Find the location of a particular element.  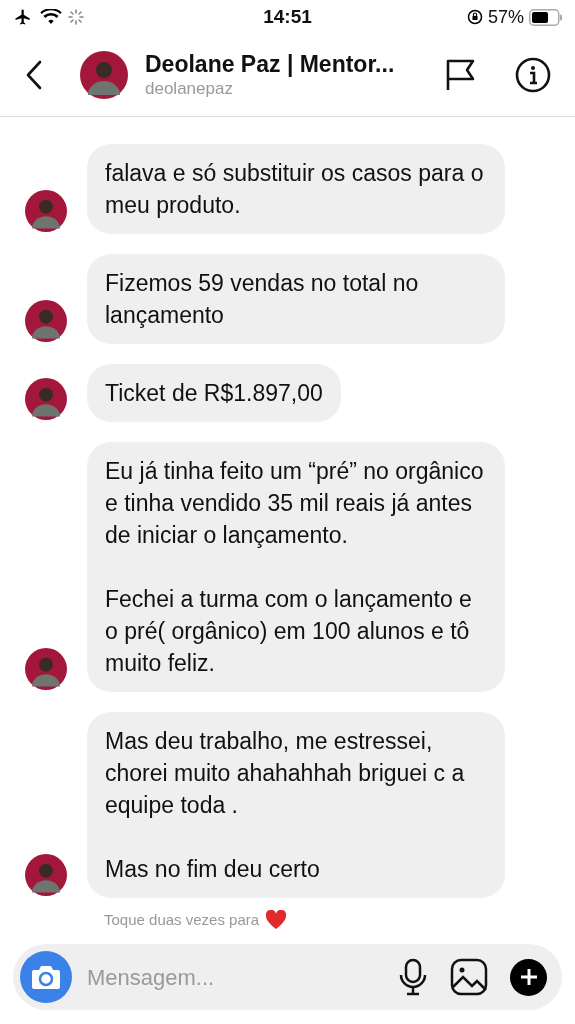

message-text: Eu já tinha feito um “pré” no orgânico e tinha vendido 35 mil reais já antes de iniciar o lançamento. is located at coordinates (295, 503).